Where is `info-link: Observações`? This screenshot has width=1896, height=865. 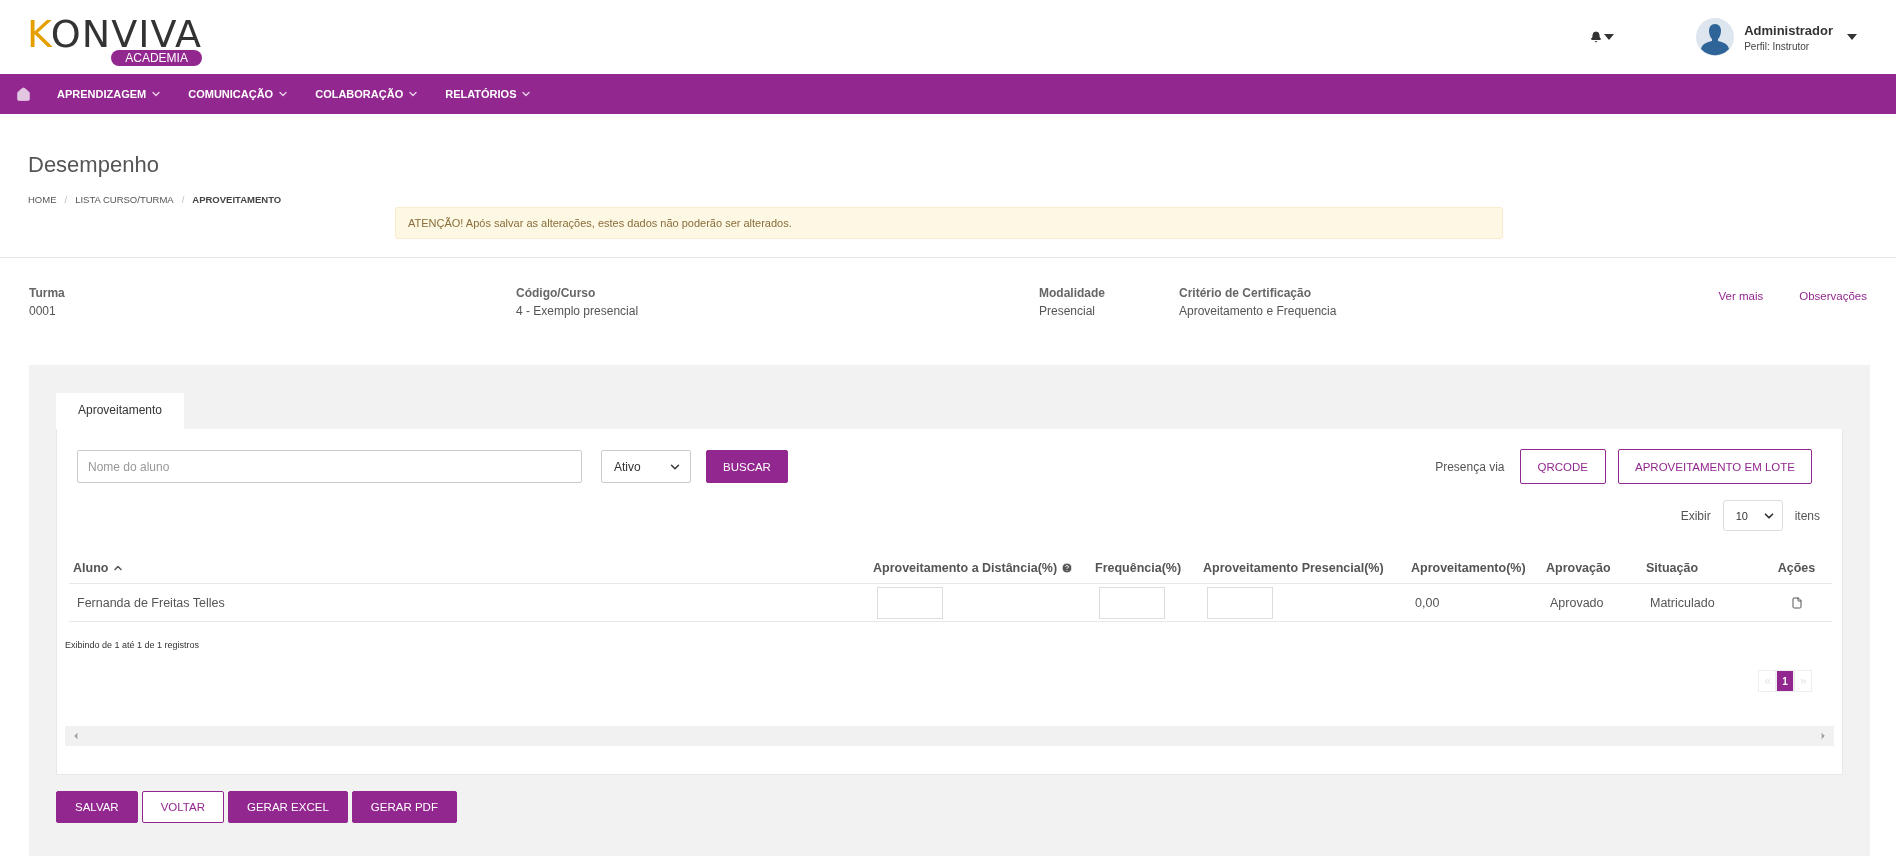
info-link: Observações is located at coordinates (1833, 296).